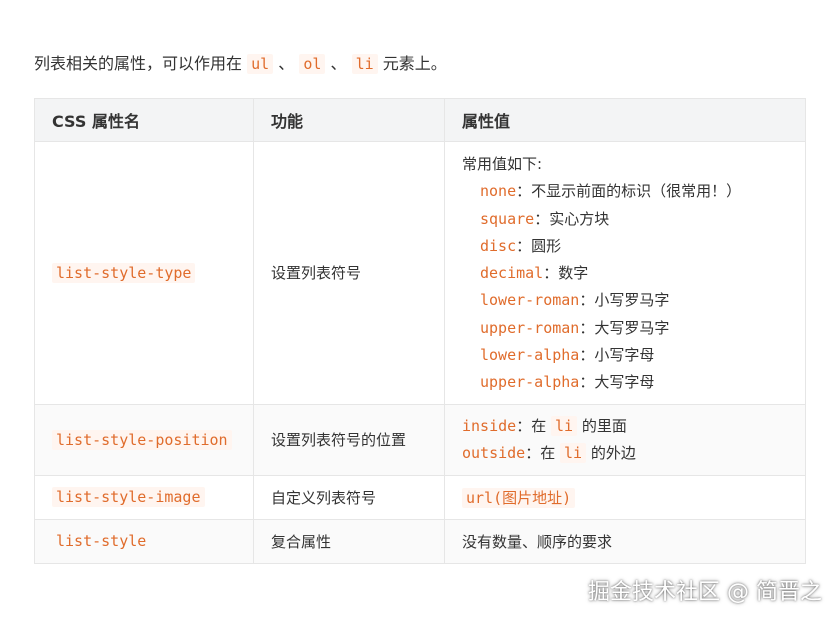 Image resolution: width=840 pixels, height=623 pixels. I want to click on value-code: square, so click(507, 218).